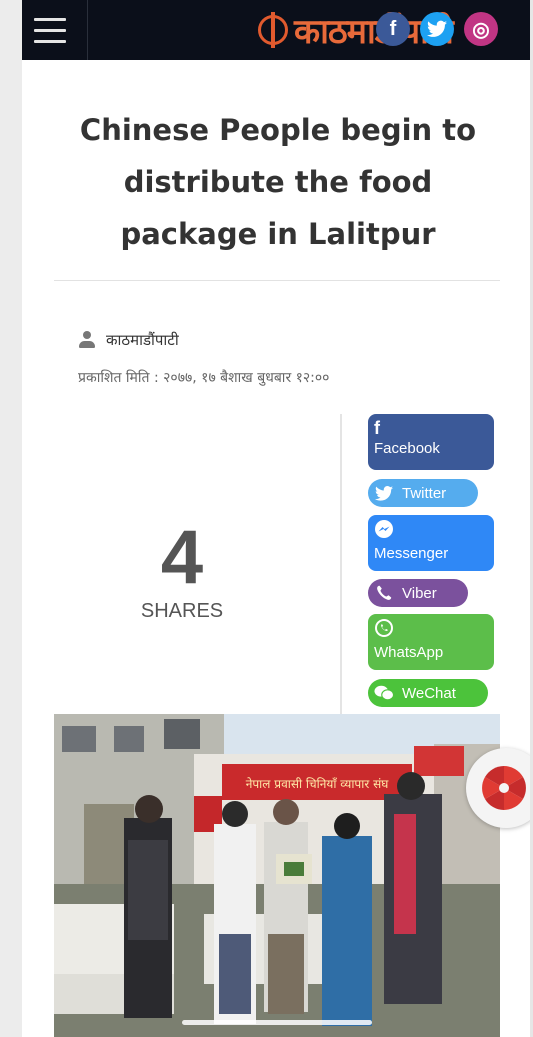 The image size is (533, 1037). I want to click on share-messenger-label: Messenger, so click(411, 553).